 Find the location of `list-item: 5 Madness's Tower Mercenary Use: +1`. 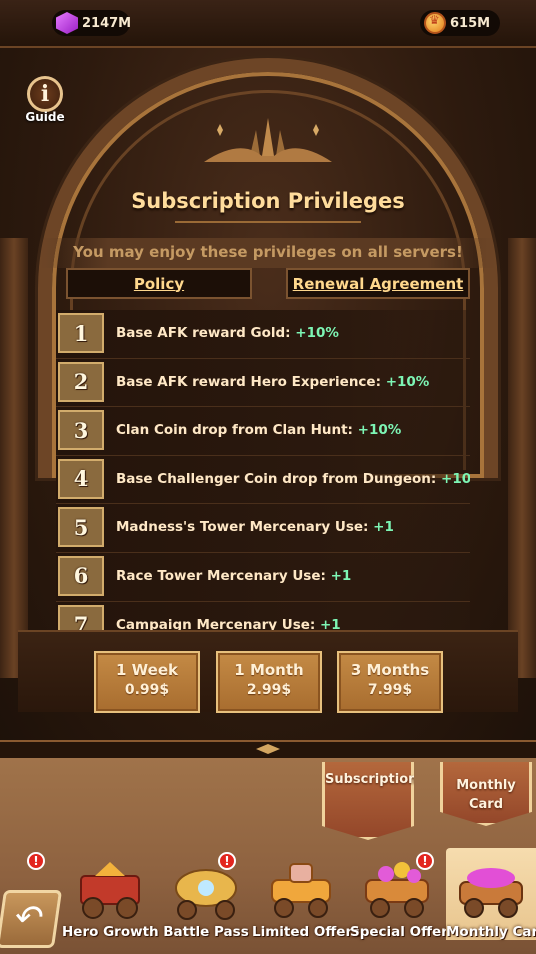

list-item: 5 Madness's Tower Mercenary Use: +1 is located at coordinates (263, 528).